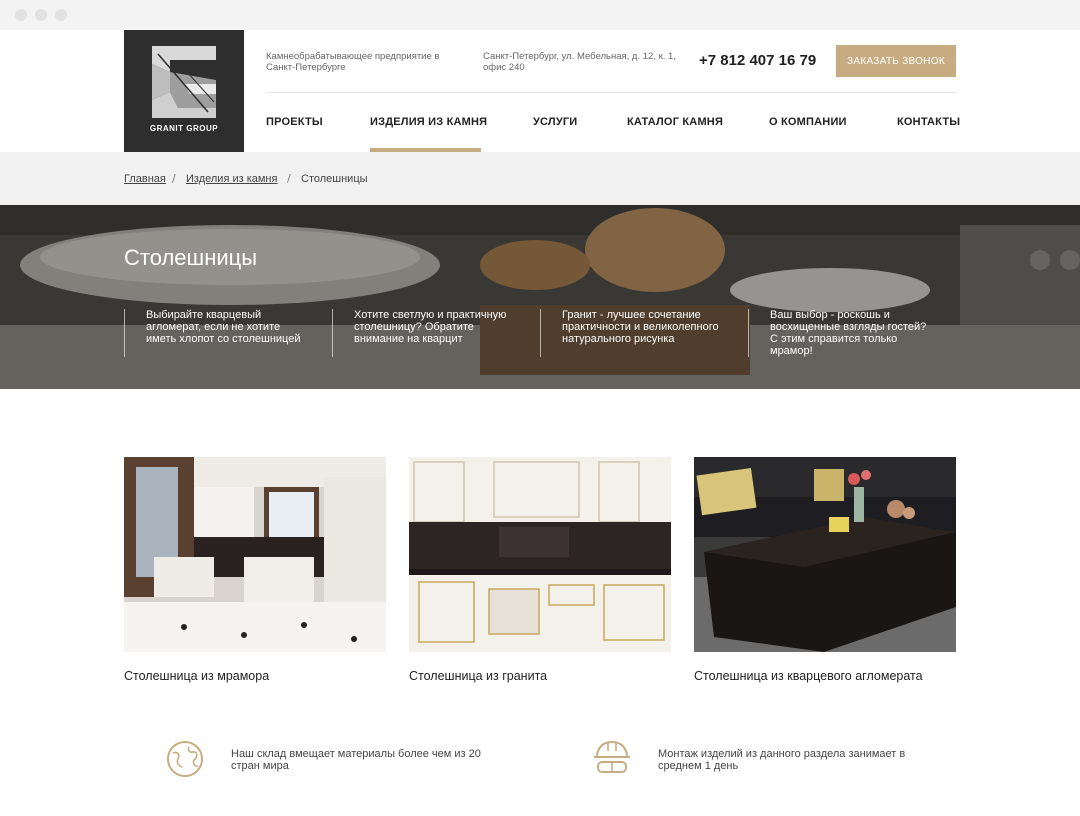 Image resolution: width=1080 pixels, height=816 pixels. I want to click on card-image-granite, so click(540, 554).